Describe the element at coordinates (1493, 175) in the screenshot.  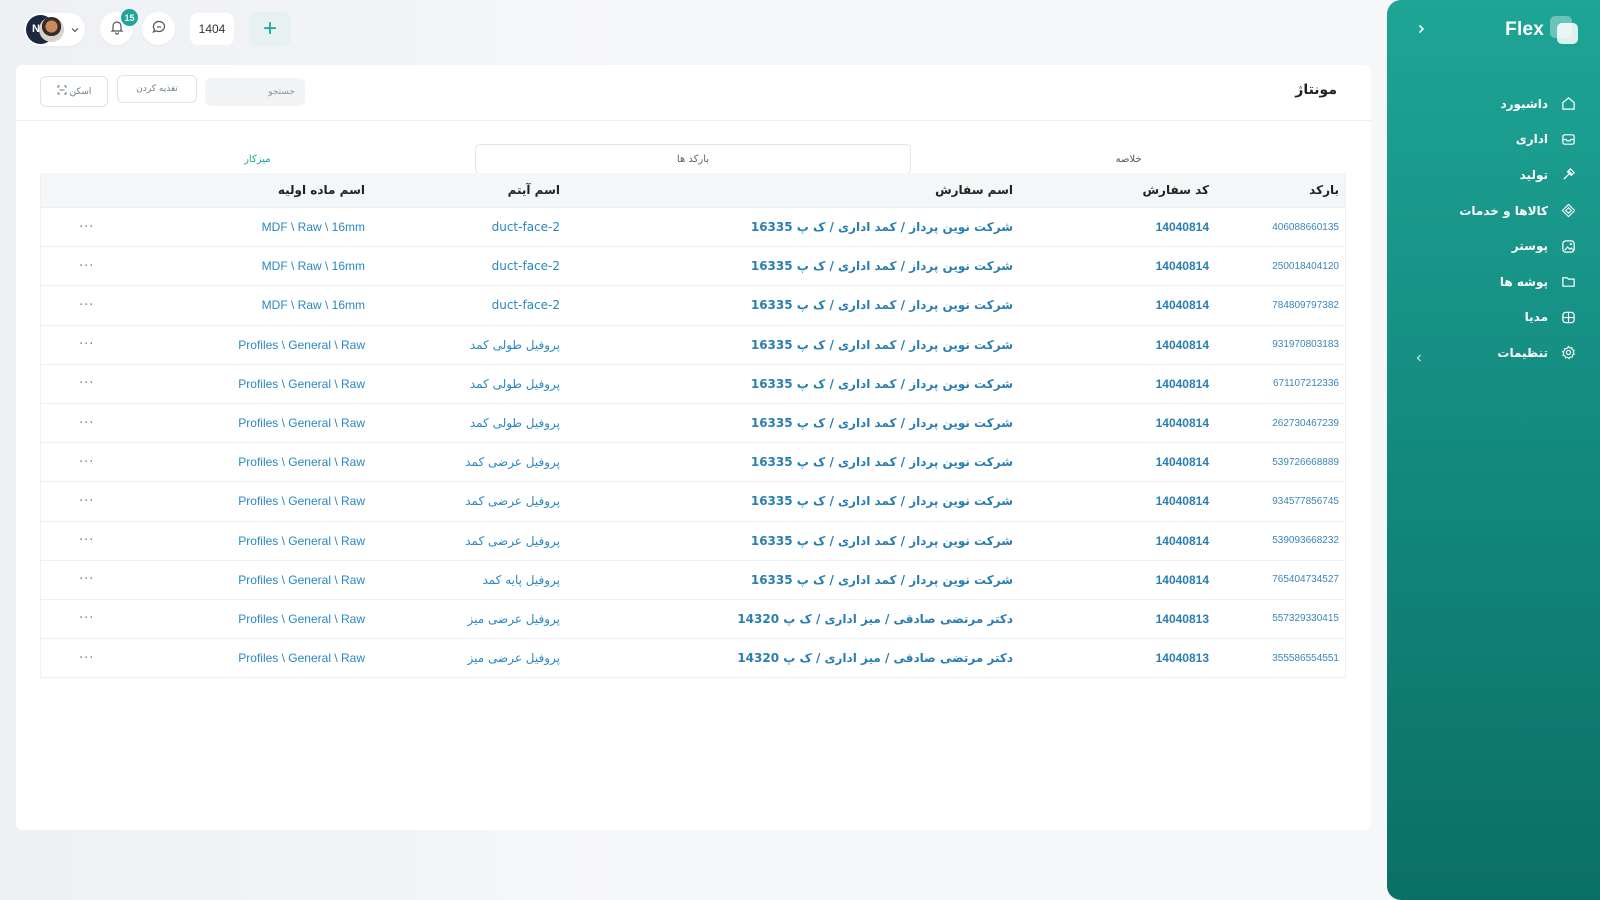
I see `sidebar-item-tool: تولید` at that location.